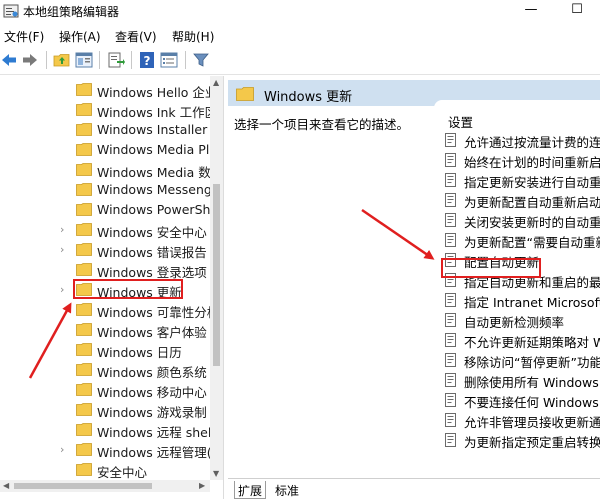 Image resolution: width=600 pixels, height=499 pixels. I want to click on help-icon: ?, so click(147, 60).